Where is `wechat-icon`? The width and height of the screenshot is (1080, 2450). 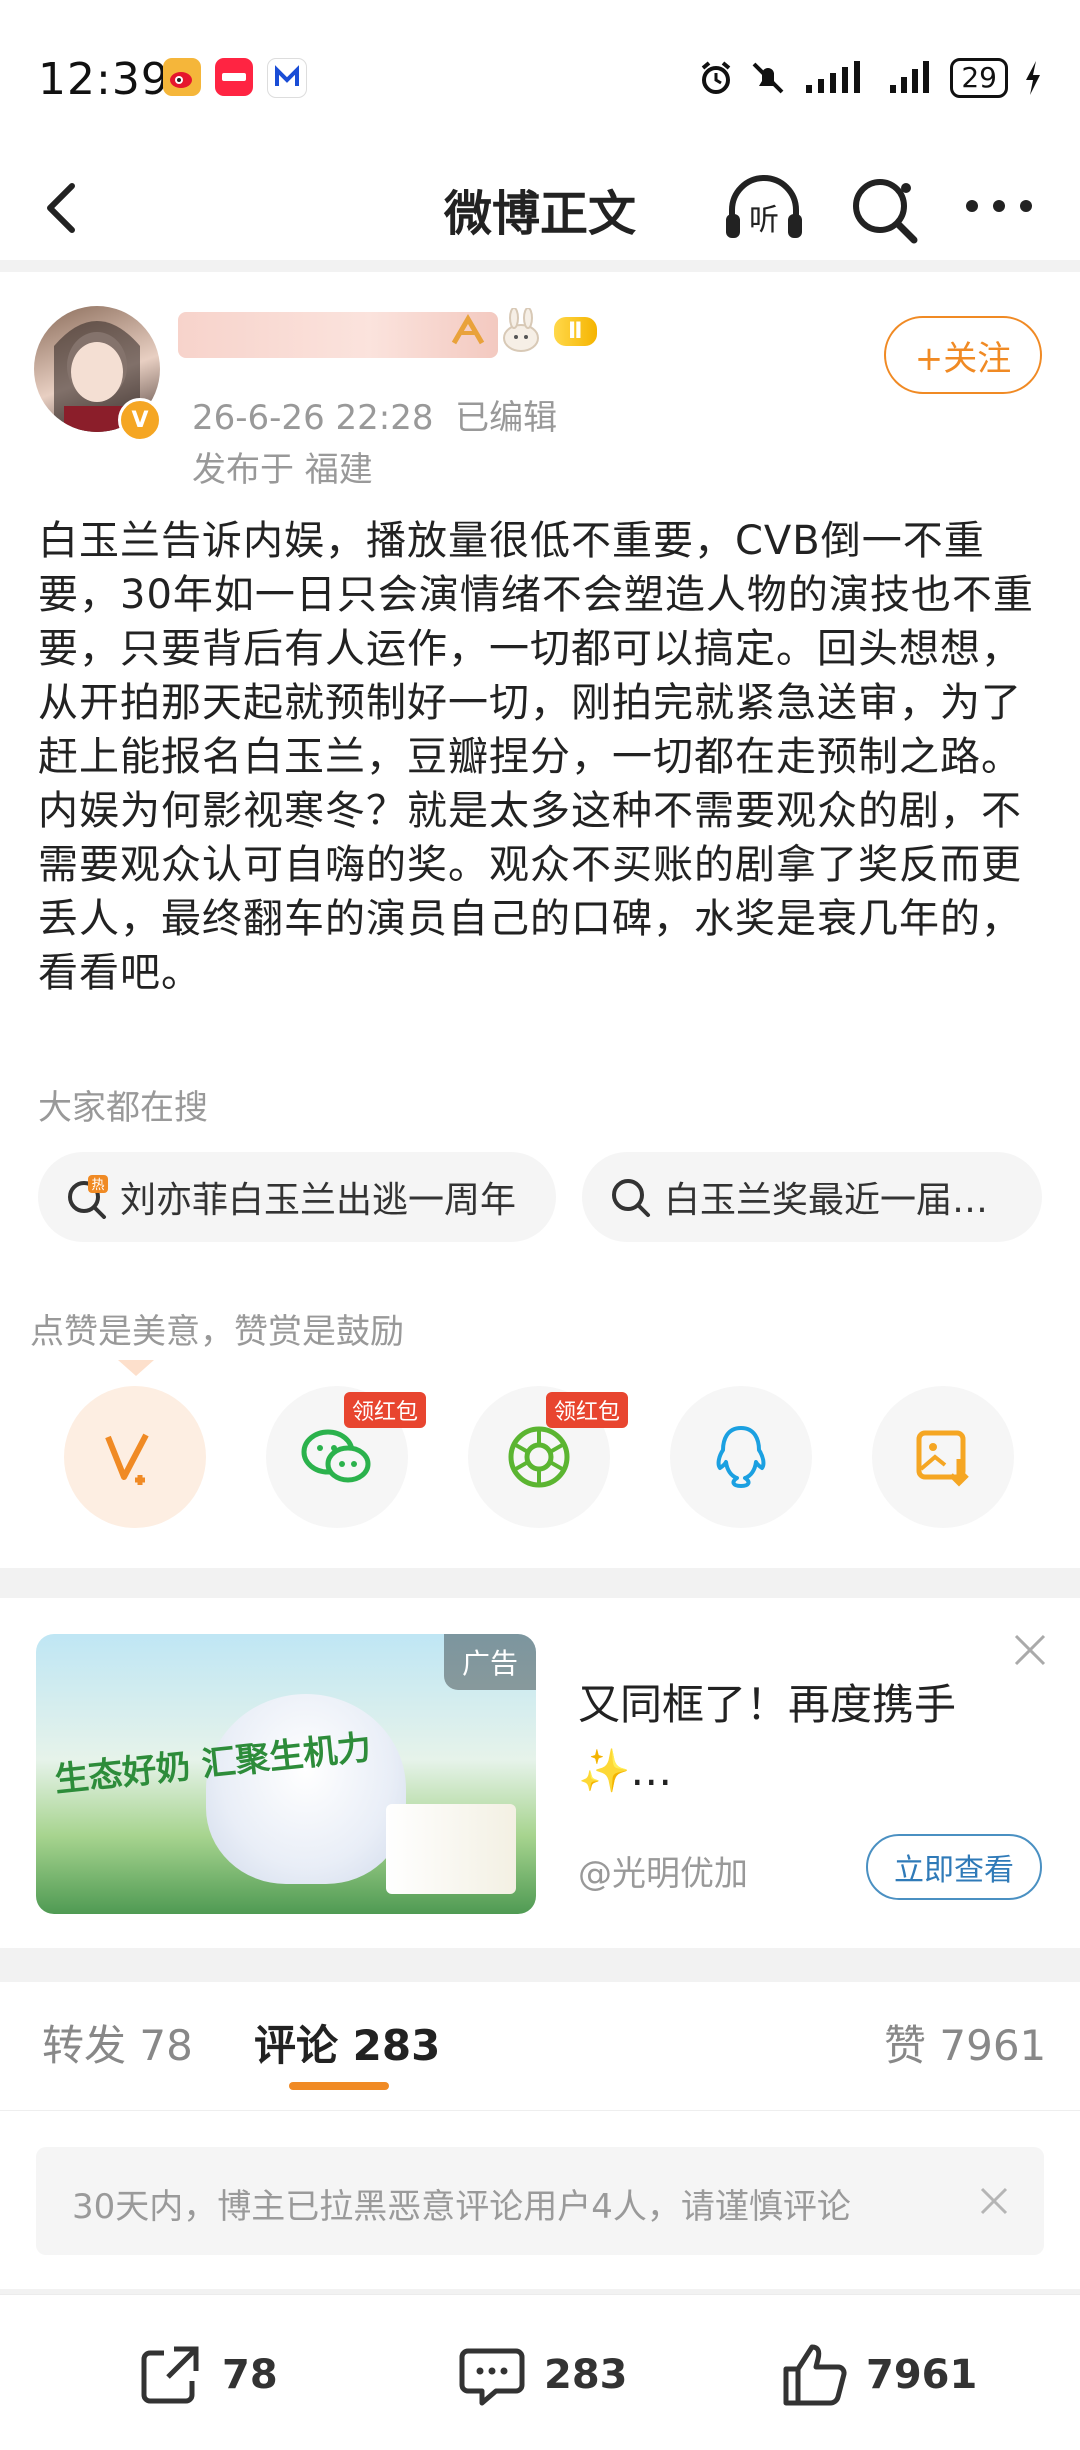
wechat-icon is located at coordinates (336, 1456).